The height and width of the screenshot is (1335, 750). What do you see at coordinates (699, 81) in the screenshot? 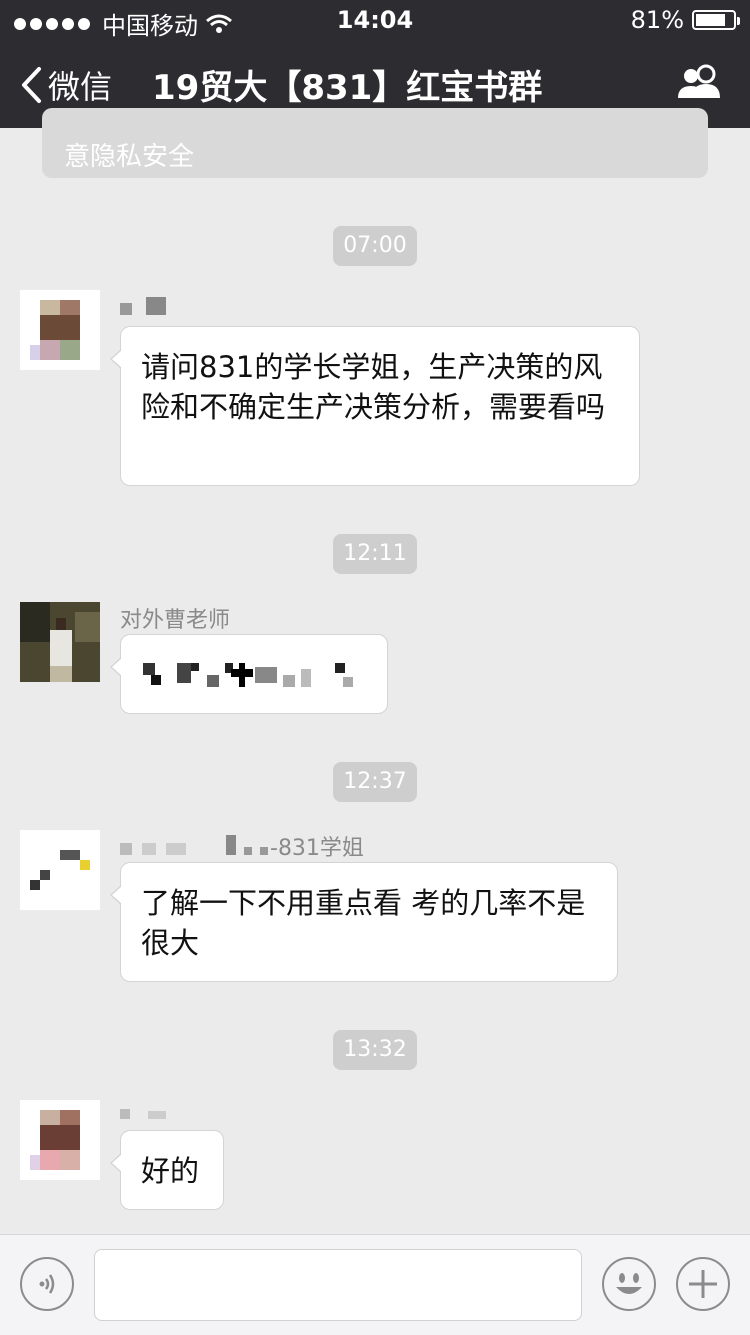
I see `group-members-icon` at bounding box center [699, 81].